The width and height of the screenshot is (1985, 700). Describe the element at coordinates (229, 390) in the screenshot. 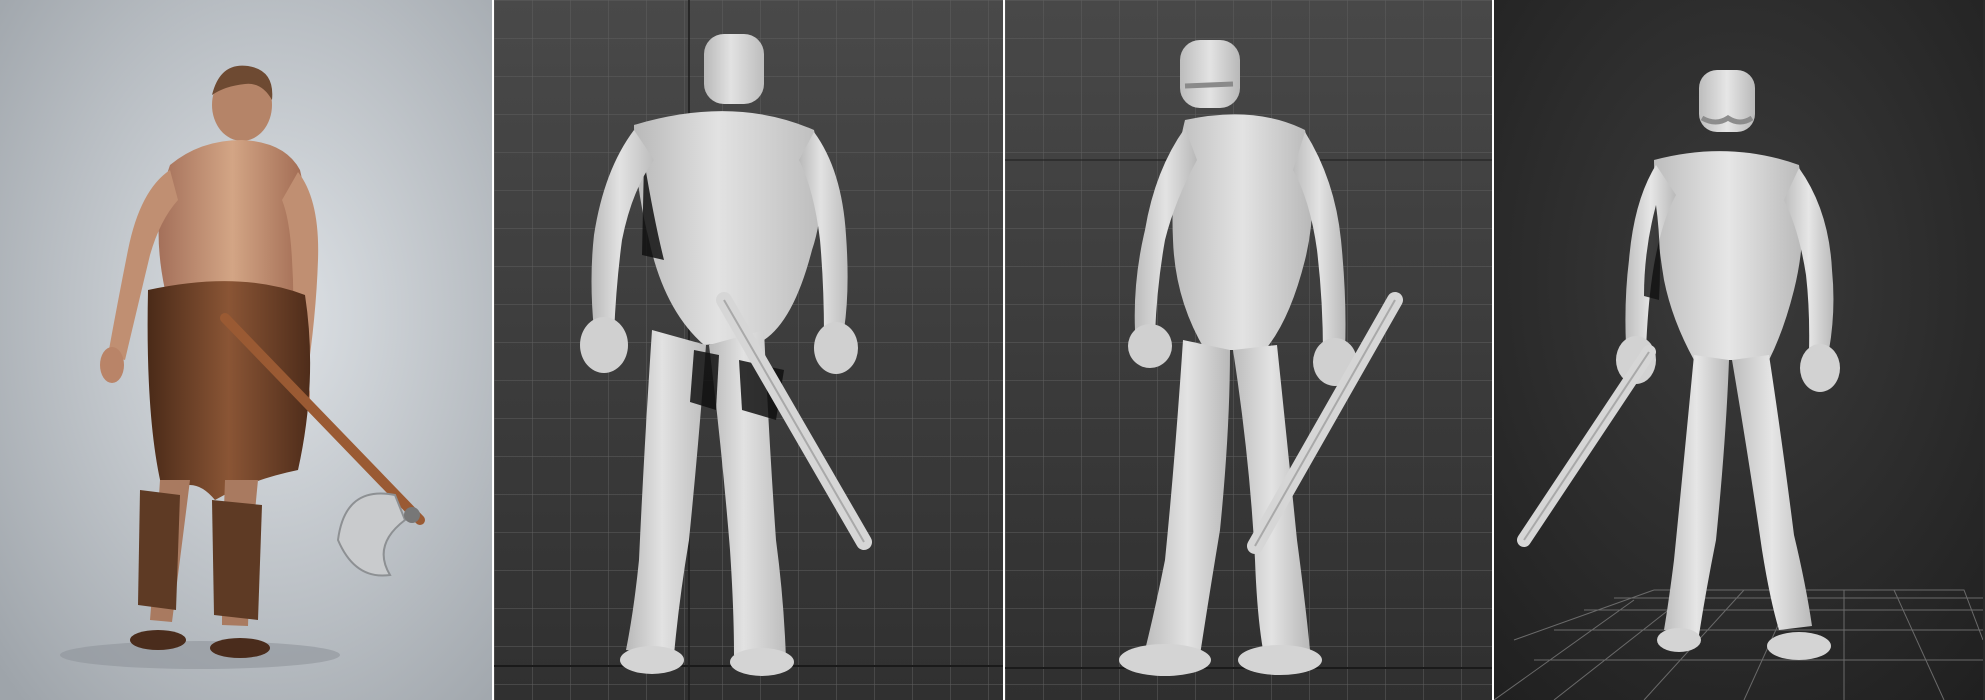

I see `leather-kilt` at that location.